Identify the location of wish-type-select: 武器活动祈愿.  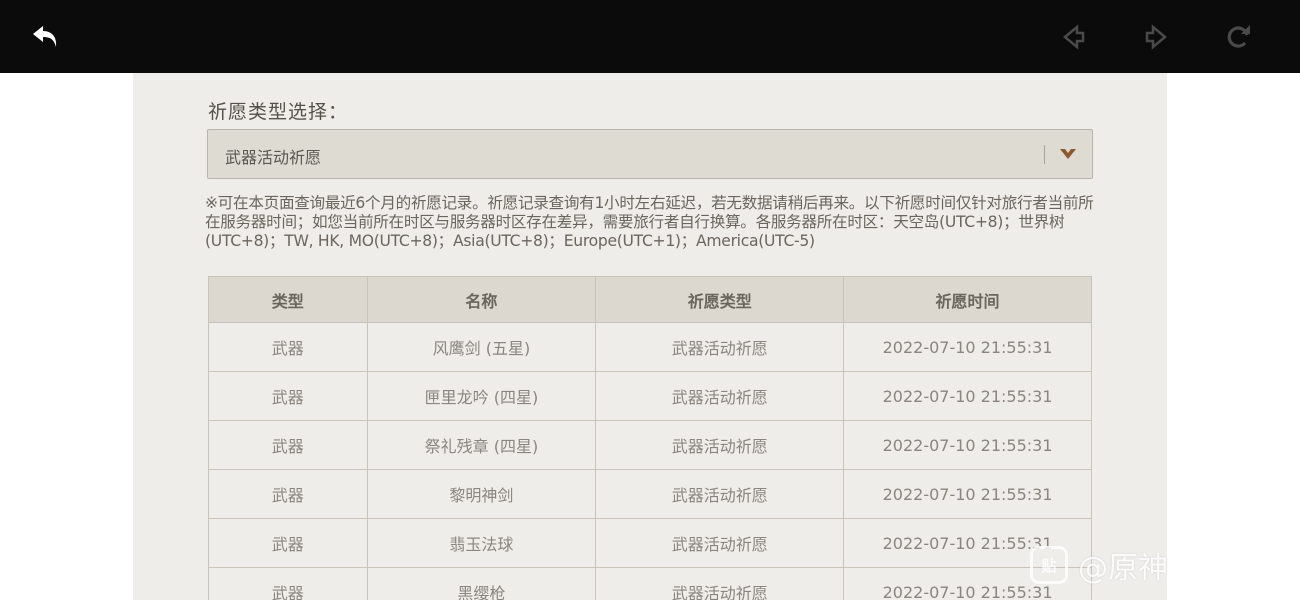
(650, 154).